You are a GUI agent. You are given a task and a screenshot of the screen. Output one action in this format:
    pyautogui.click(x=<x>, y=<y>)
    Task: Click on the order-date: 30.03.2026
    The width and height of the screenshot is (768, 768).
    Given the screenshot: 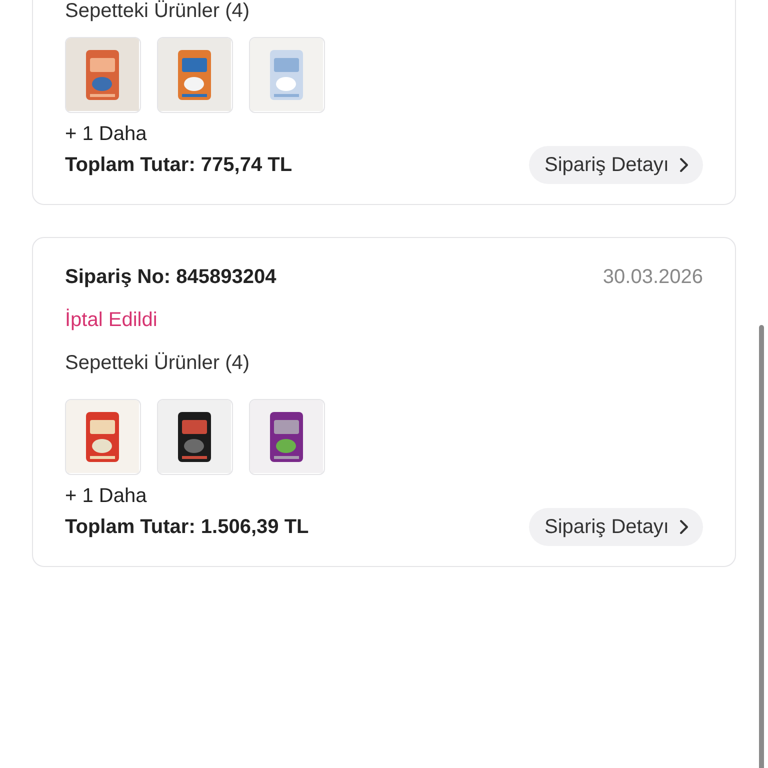 What is the action you would take?
    pyautogui.click(x=652, y=277)
    